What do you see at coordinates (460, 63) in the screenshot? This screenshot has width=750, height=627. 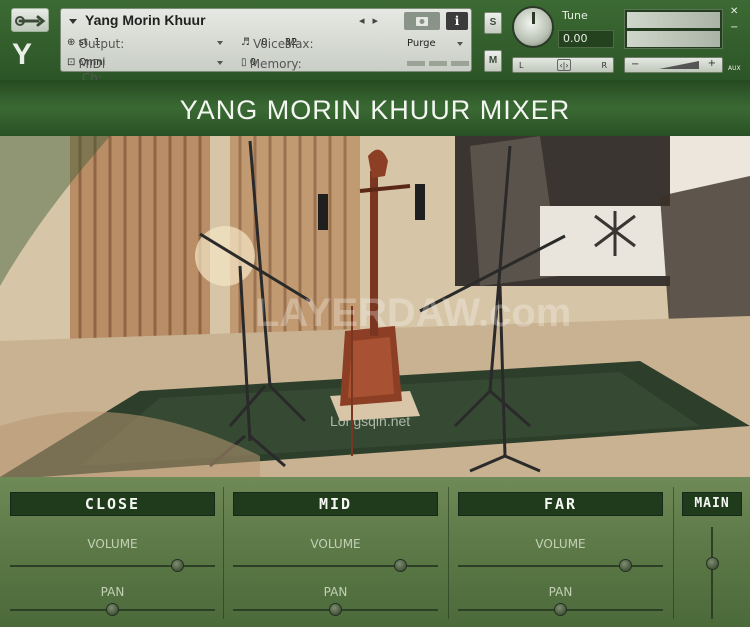 I see `dfd-meter` at bounding box center [460, 63].